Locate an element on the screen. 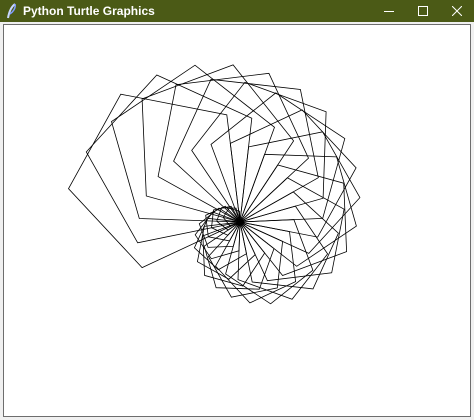 This screenshot has height=420, width=474. minimize-button is located at coordinates (389, 11).